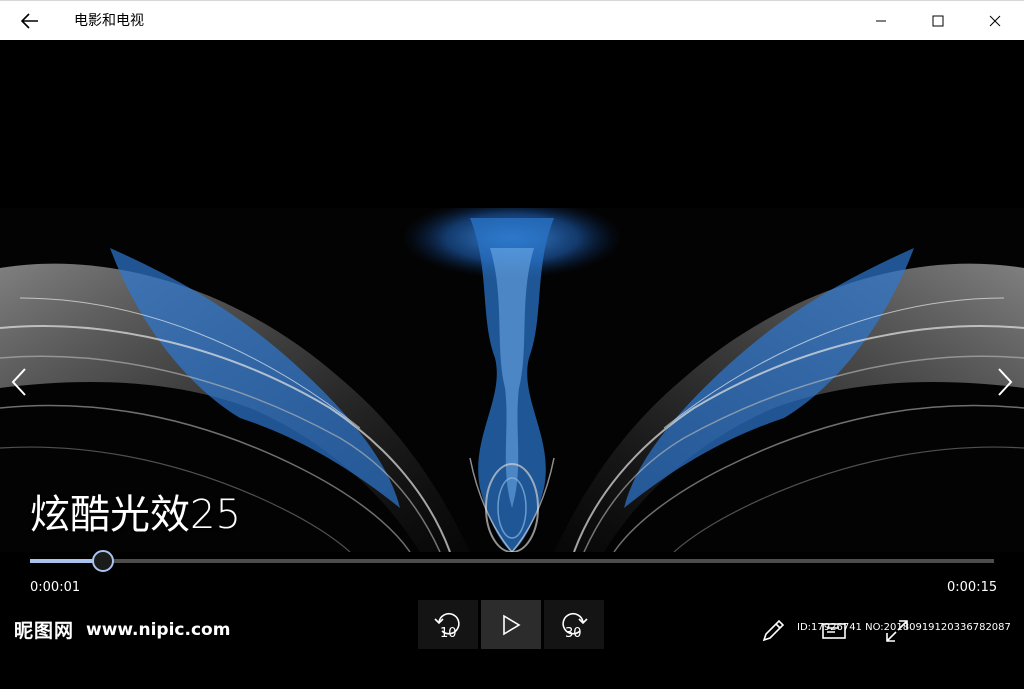 The image size is (1024, 689). I want to click on current-time: 0:00:01, so click(55, 587).